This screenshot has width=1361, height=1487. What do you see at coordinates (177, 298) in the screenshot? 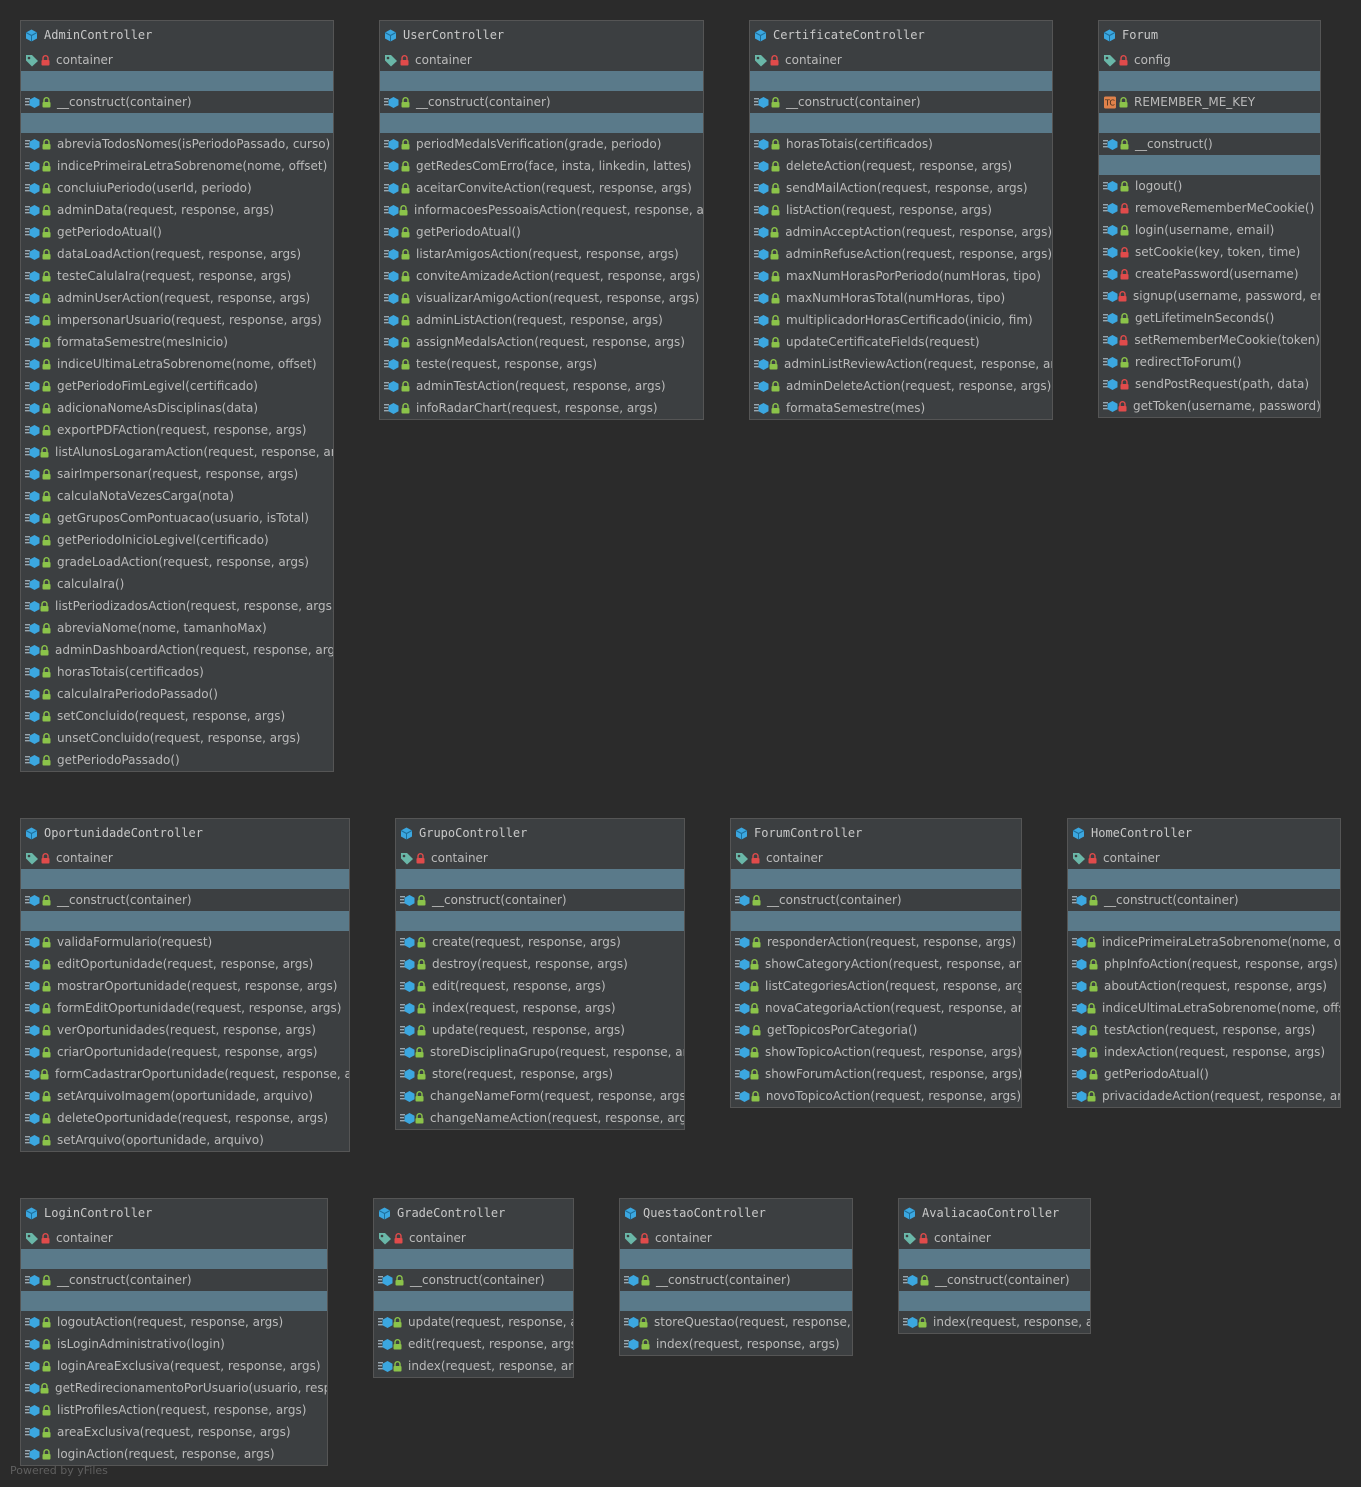
I see `method-admin-user-action: adminUserAction(request, response, args)` at bounding box center [177, 298].